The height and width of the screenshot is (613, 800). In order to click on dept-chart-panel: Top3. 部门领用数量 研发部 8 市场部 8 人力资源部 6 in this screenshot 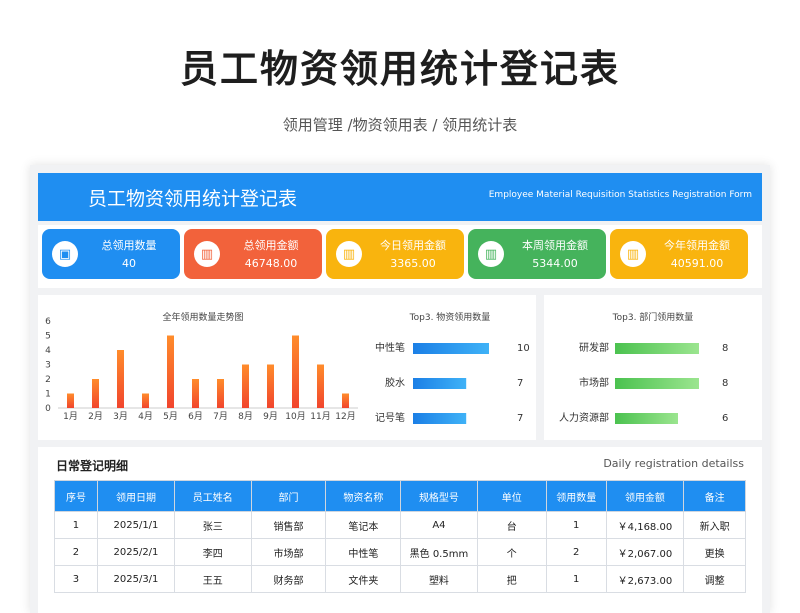, I will do `click(653, 367)`.